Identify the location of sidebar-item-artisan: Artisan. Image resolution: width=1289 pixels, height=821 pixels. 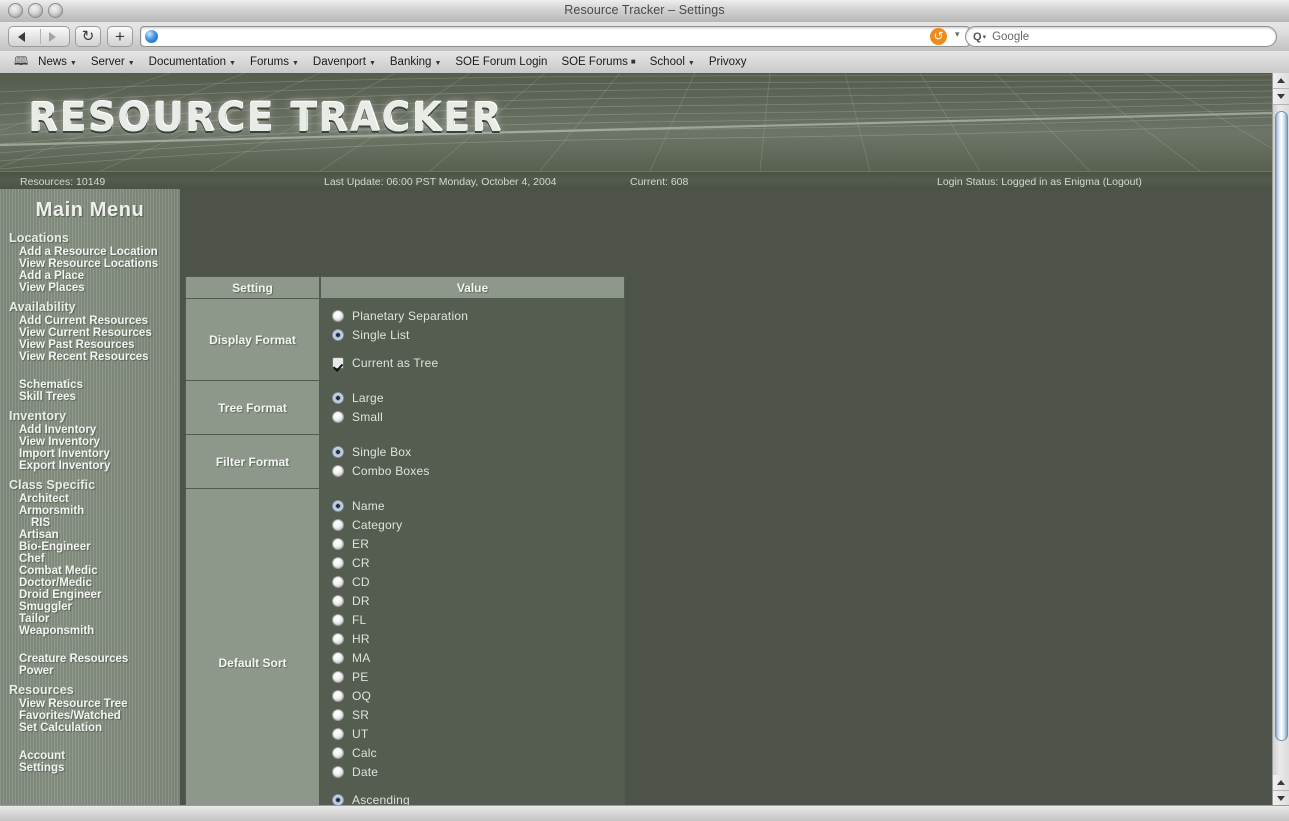
(90, 535).